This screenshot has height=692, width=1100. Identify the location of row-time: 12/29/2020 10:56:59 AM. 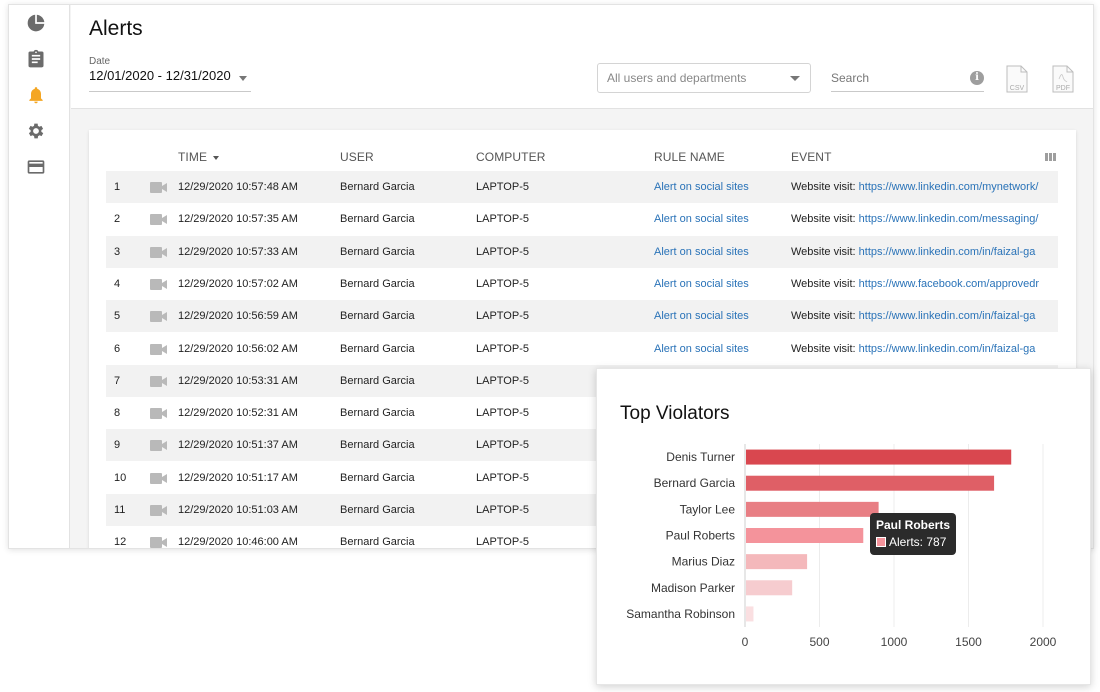
(238, 316).